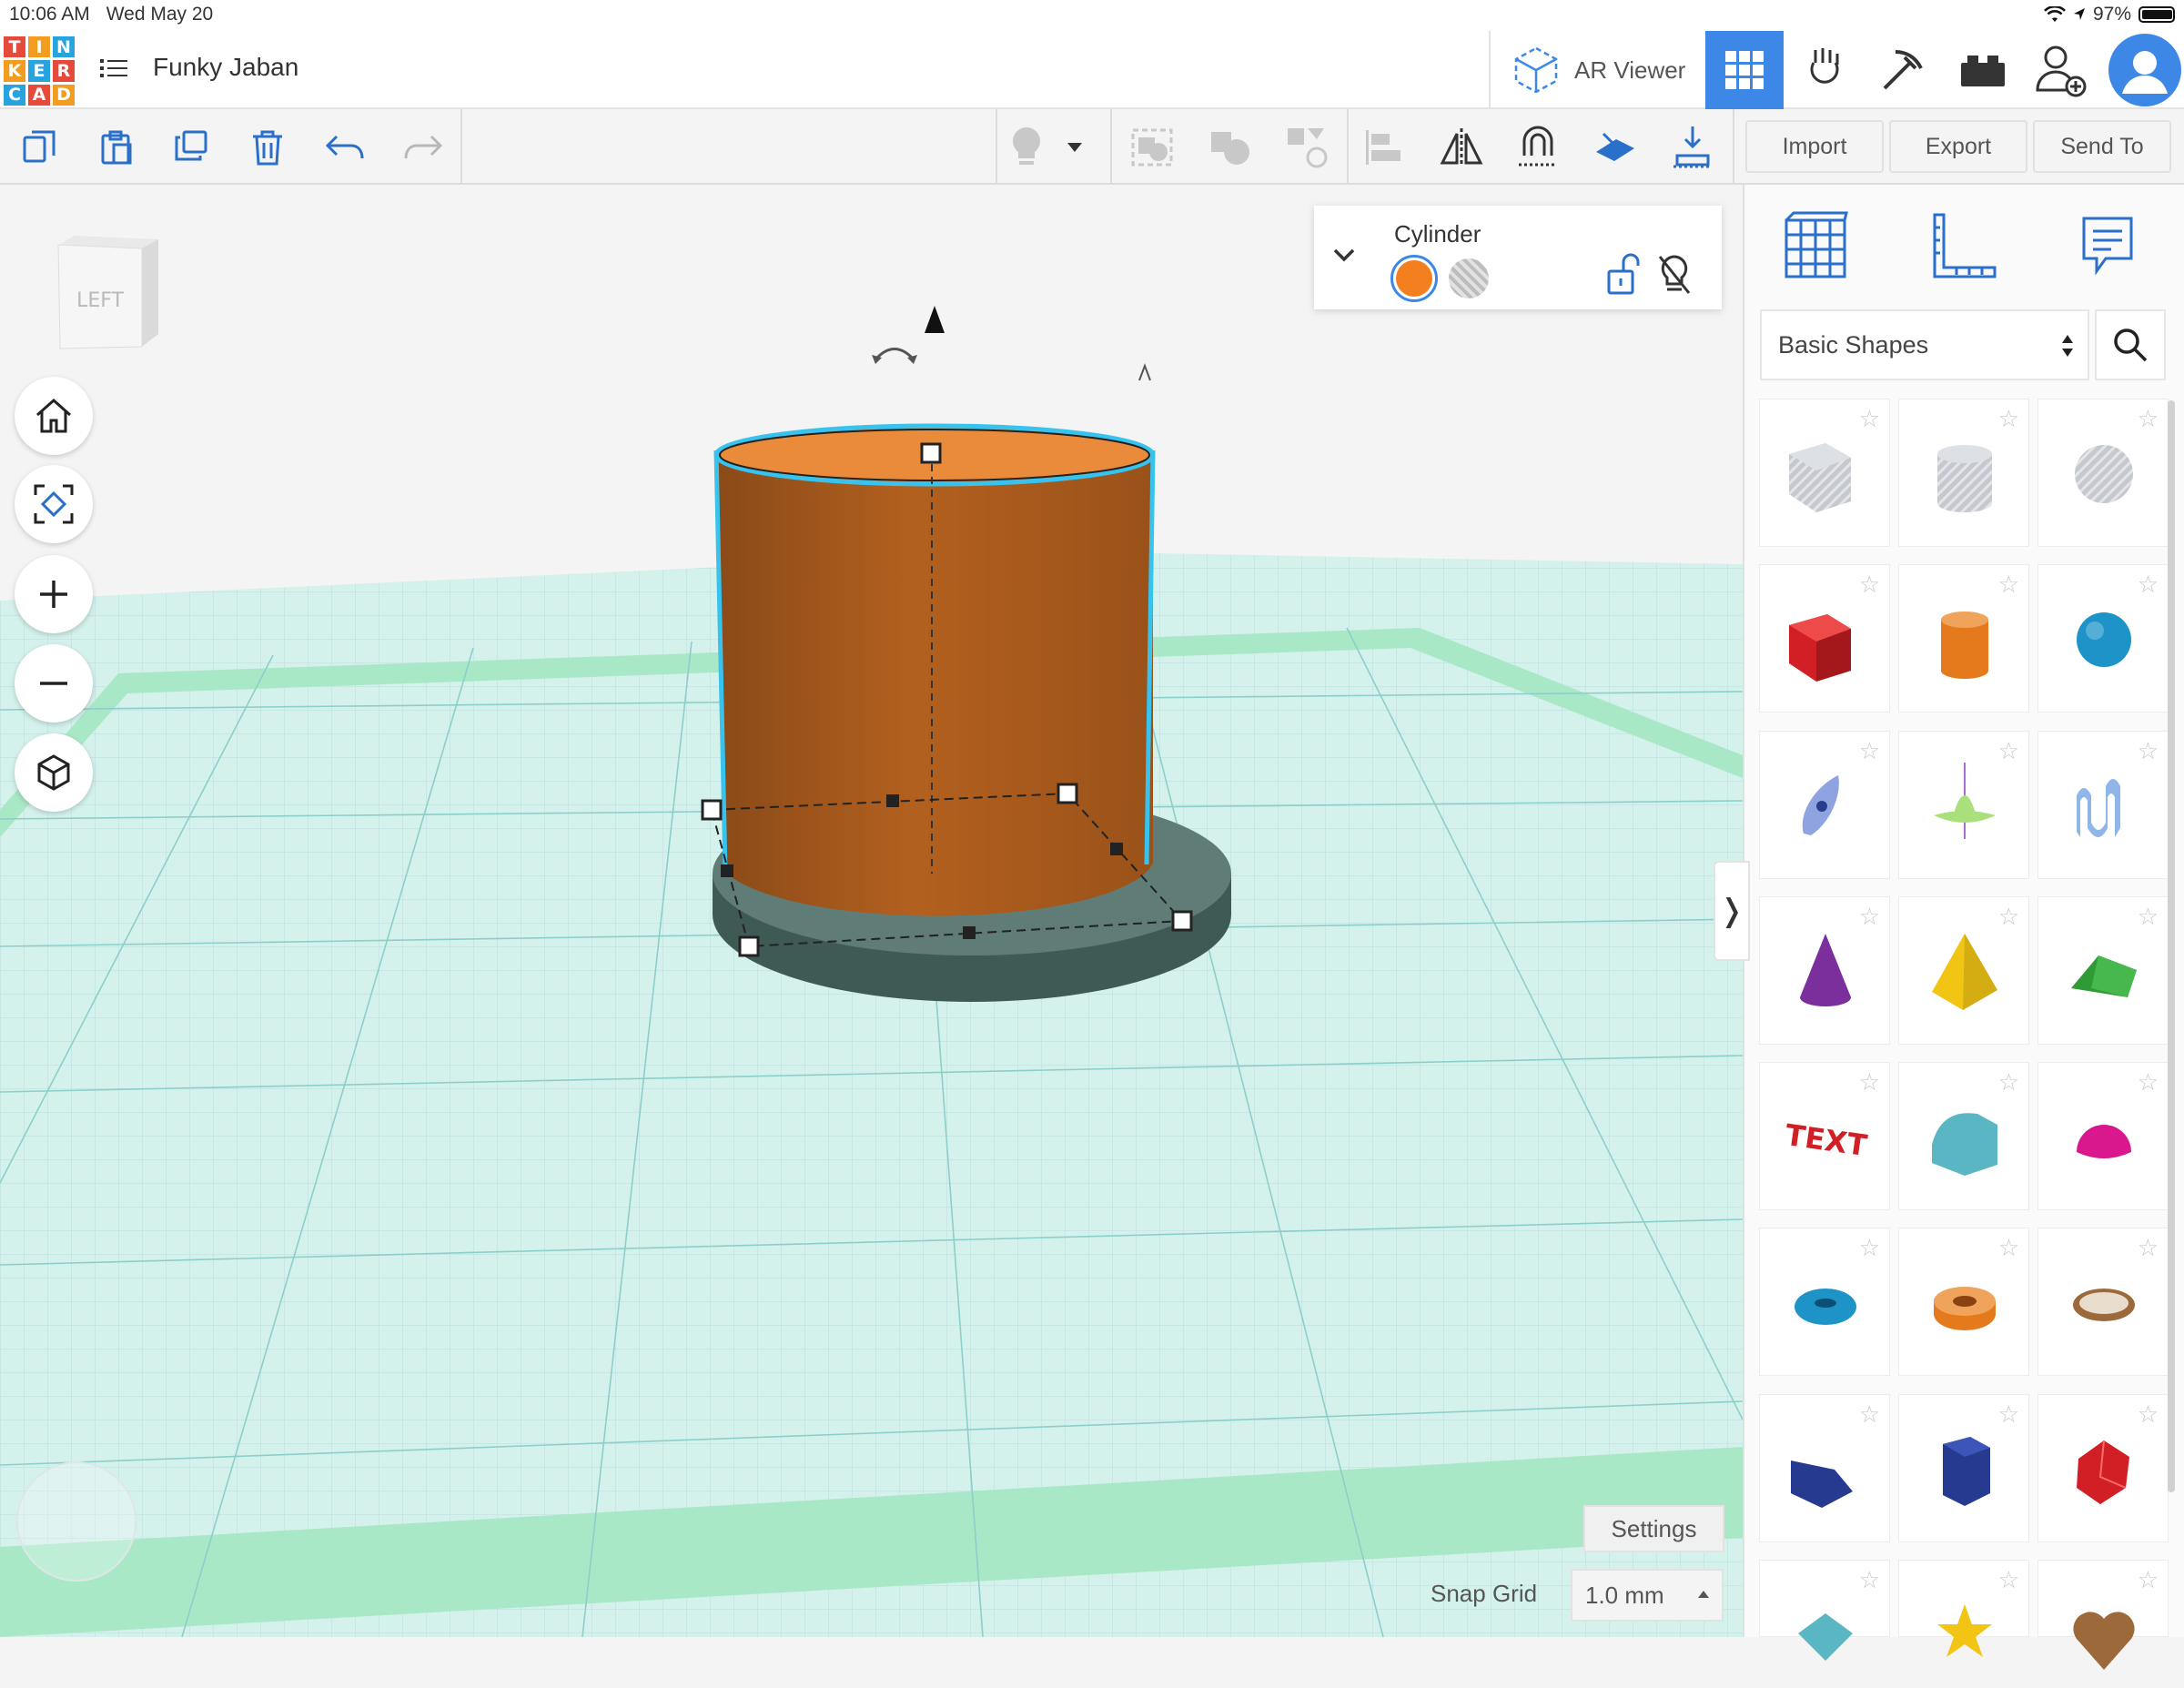 This screenshot has height=1688, width=2184. What do you see at coordinates (1825, 473) in the screenshot?
I see `shape-tile-box-hole: ☆` at bounding box center [1825, 473].